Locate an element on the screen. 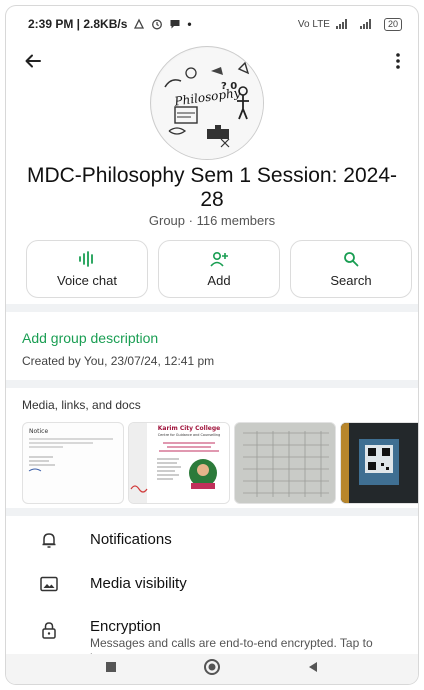  media-visibility-row: Media visibility is located at coordinates (212, 584).